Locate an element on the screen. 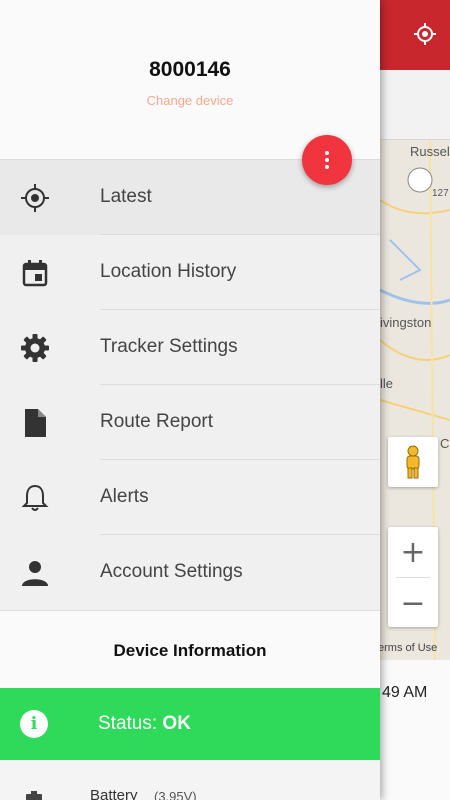  menu-item-tracker-settings: Tracker Settings is located at coordinates (190, 347).